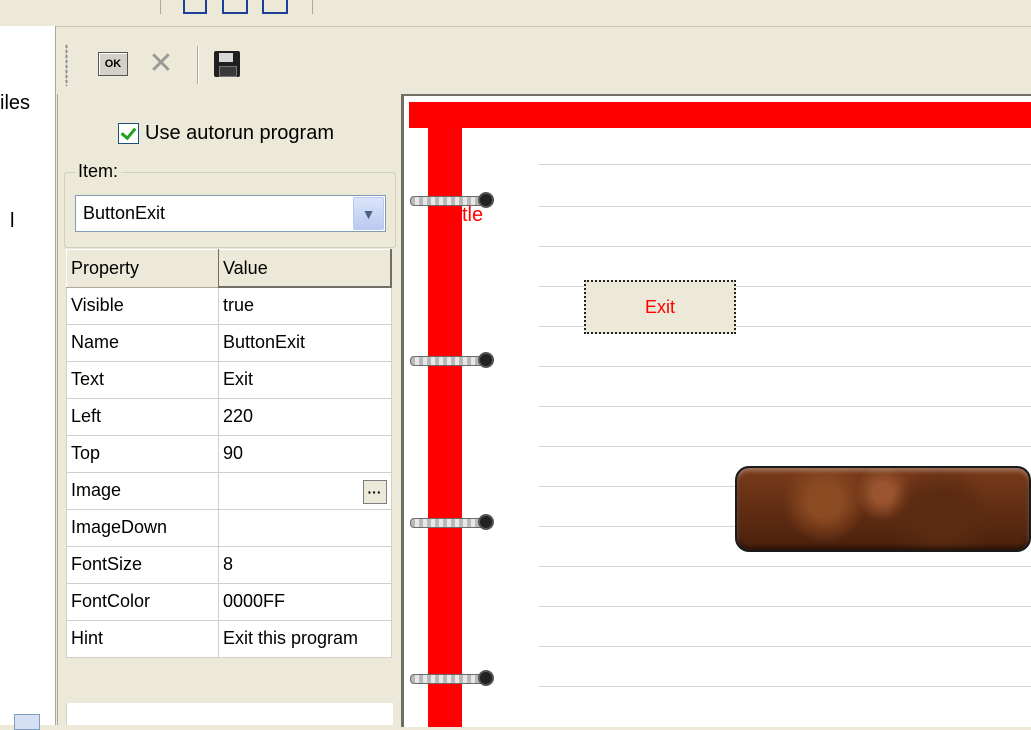 The image size is (1031, 730). I want to click on table-row: FontSize 8, so click(229, 564).